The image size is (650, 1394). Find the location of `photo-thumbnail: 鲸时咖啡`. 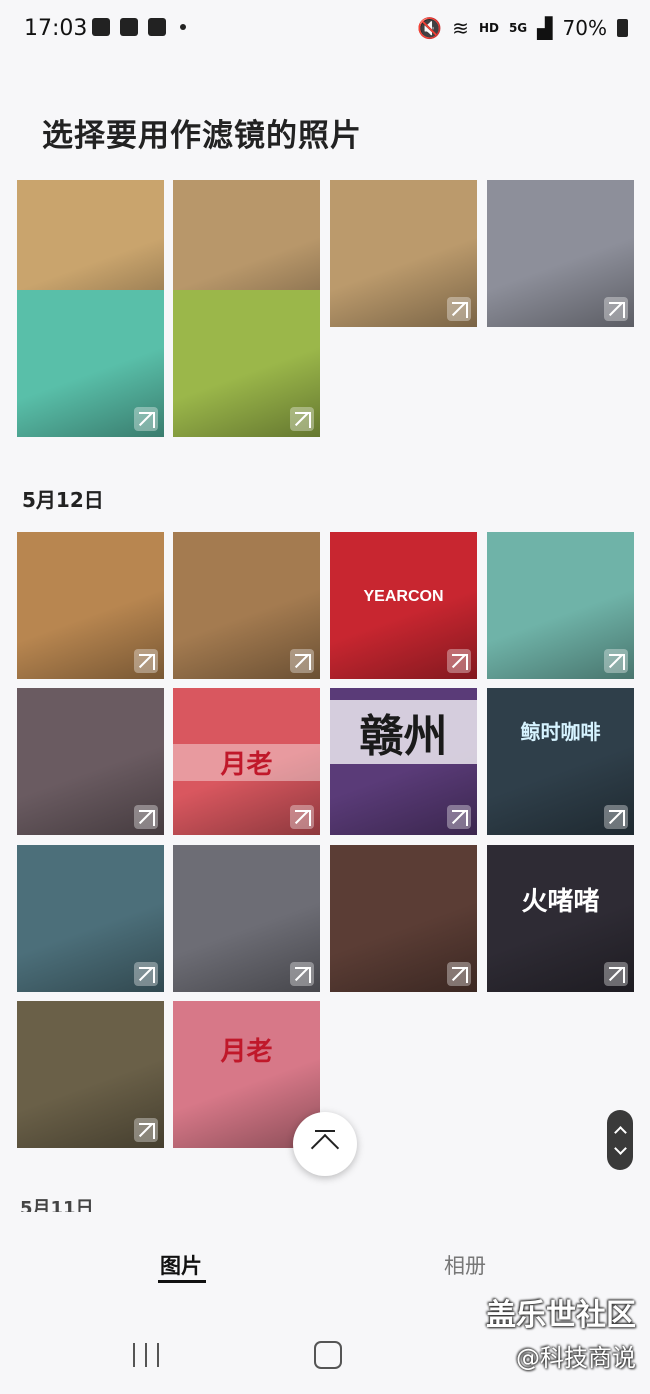

photo-thumbnail: 鲸时咖啡 is located at coordinates (560, 761).